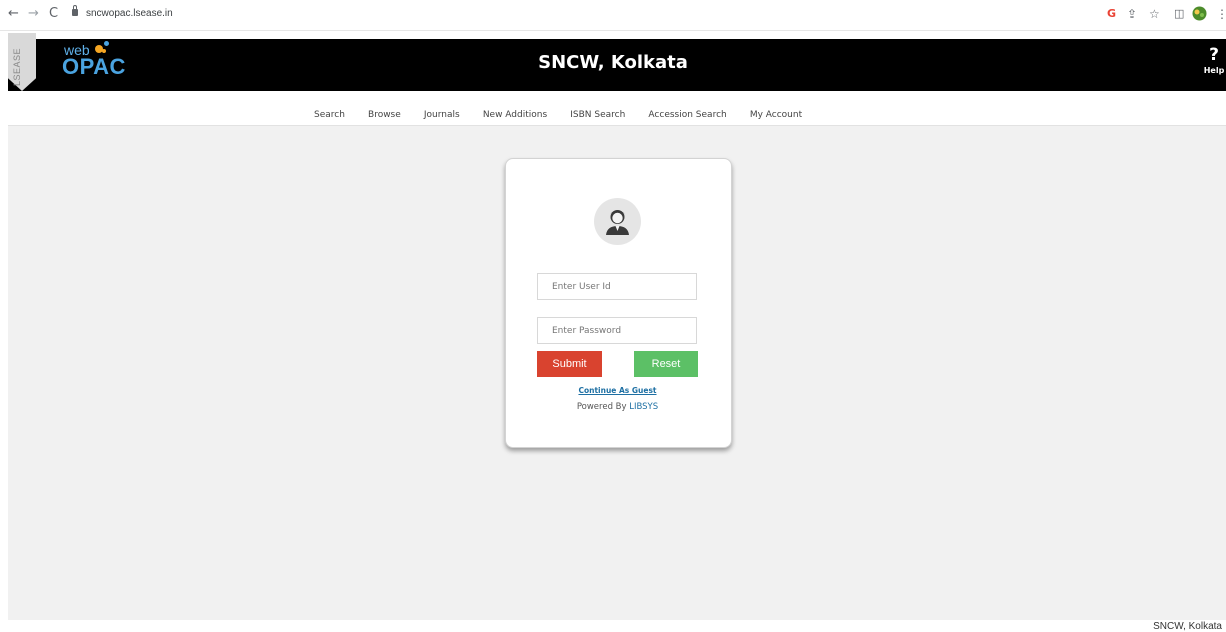 The width and height of the screenshot is (1226, 632). What do you see at coordinates (613, 15) in the screenshot?
I see `browser-toolbar: ← → C sncwopac.lsease.in G ⇪ ☆ ◫ ⋮` at bounding box center [613, 15].